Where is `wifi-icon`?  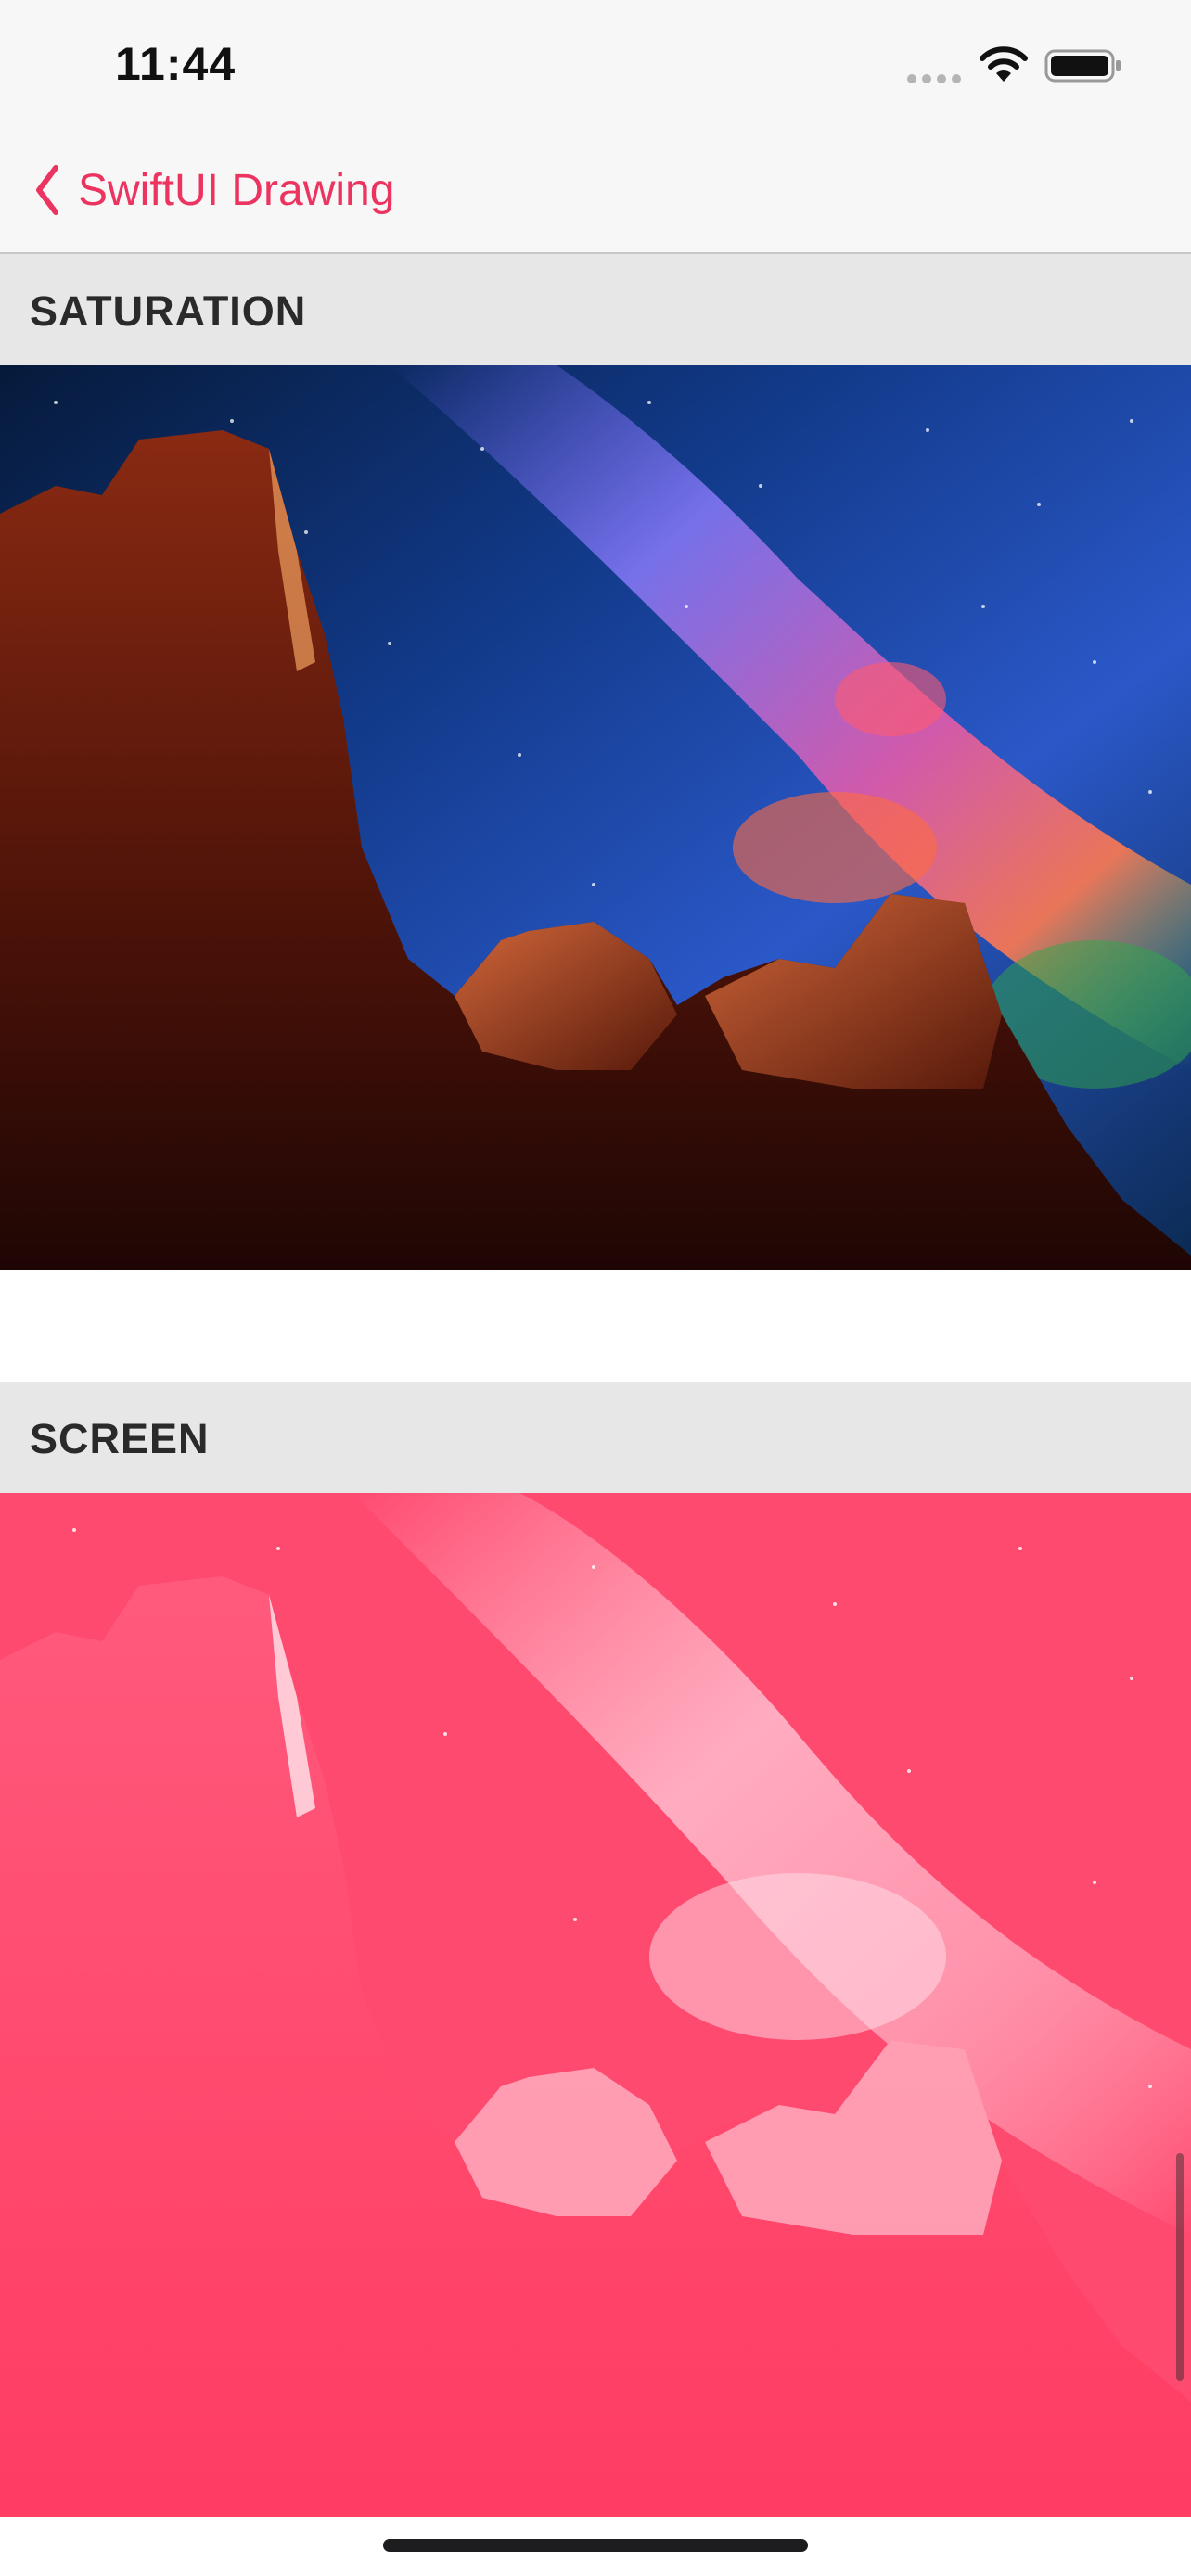 wifi-icon is located at coordinates (1004, 64).